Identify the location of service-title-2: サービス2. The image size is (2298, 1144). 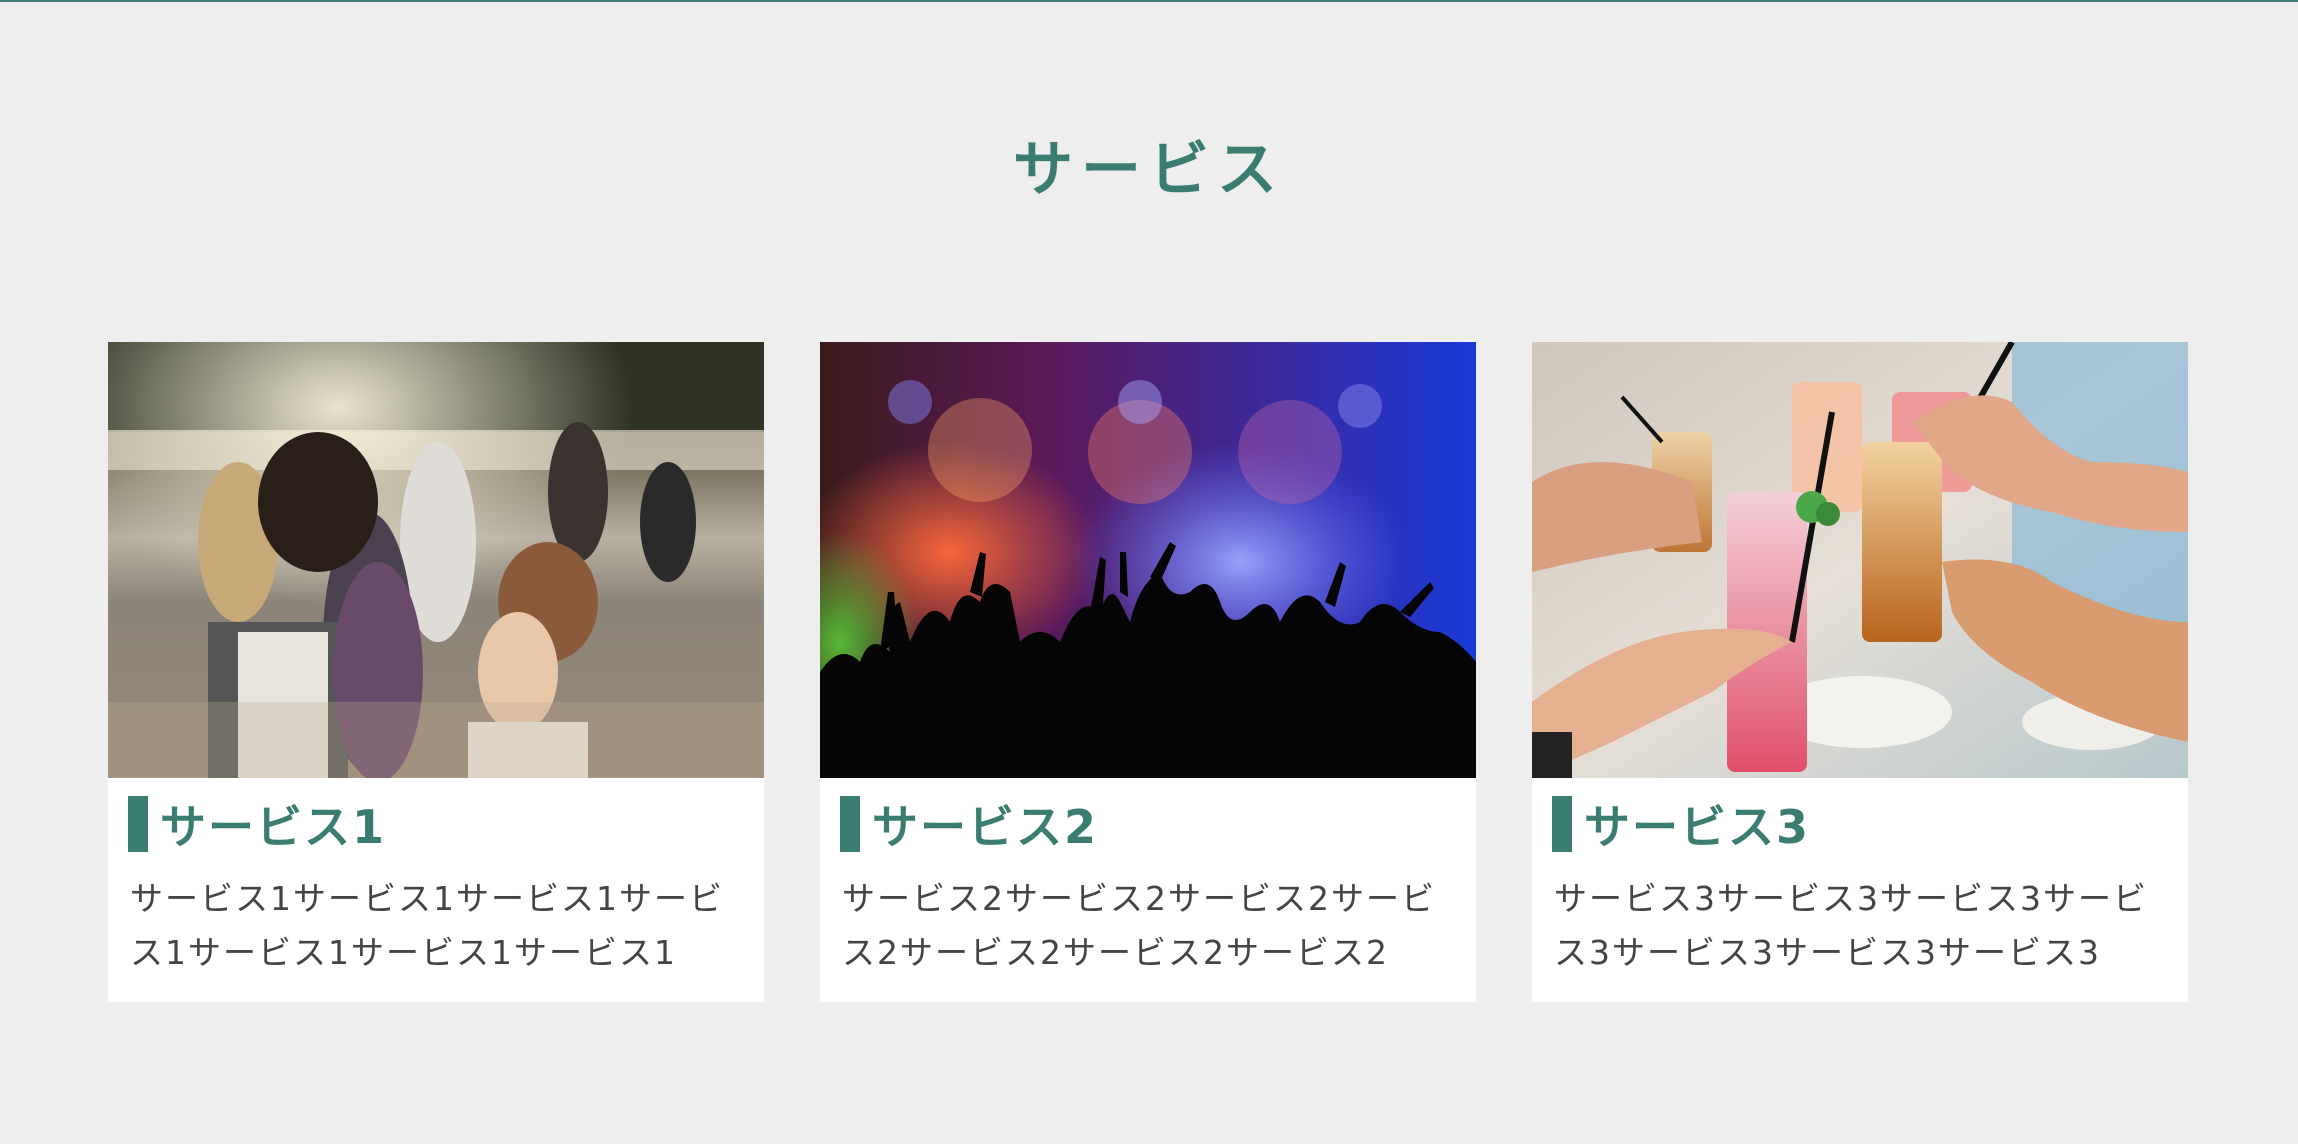
(1148, 824).